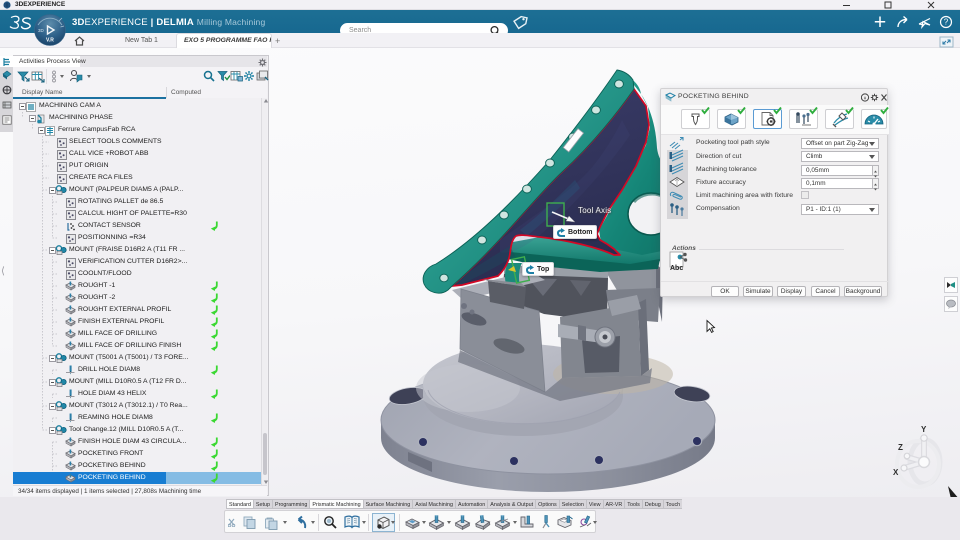 This screenshot has height=540, width=960. I want to click on svg-text: Y, so click(924, 429).